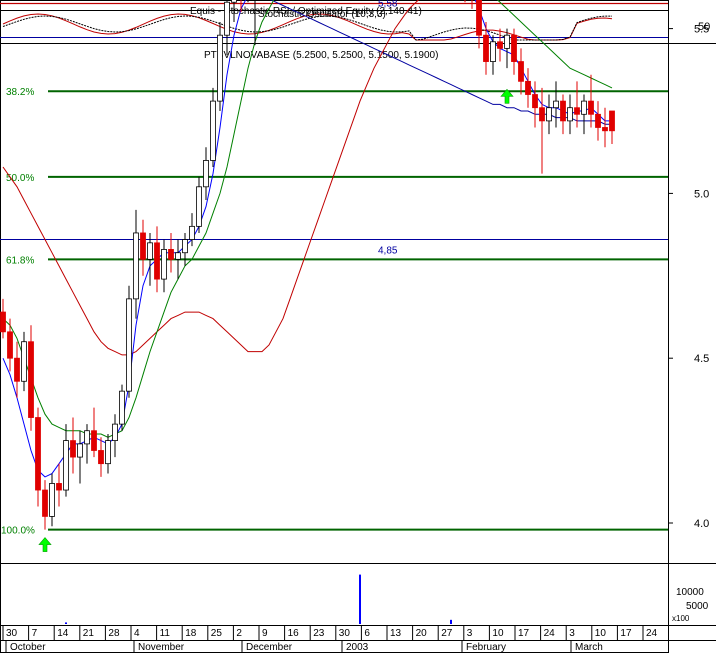 The height and width of the screenshot is (653, 716). I want to click on date-tick-label: 9, so click(265, 633).